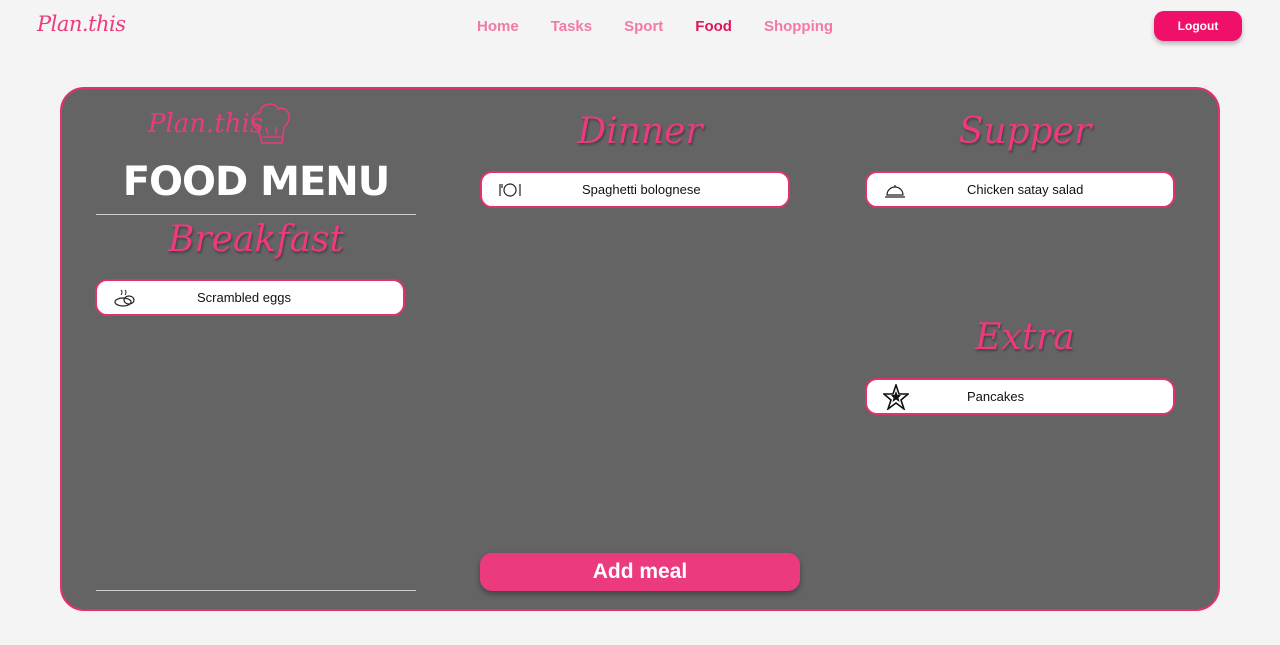 This screenshot has width=1280, height=645. I want to click on logout-button: Logout, so click(1198, 26).